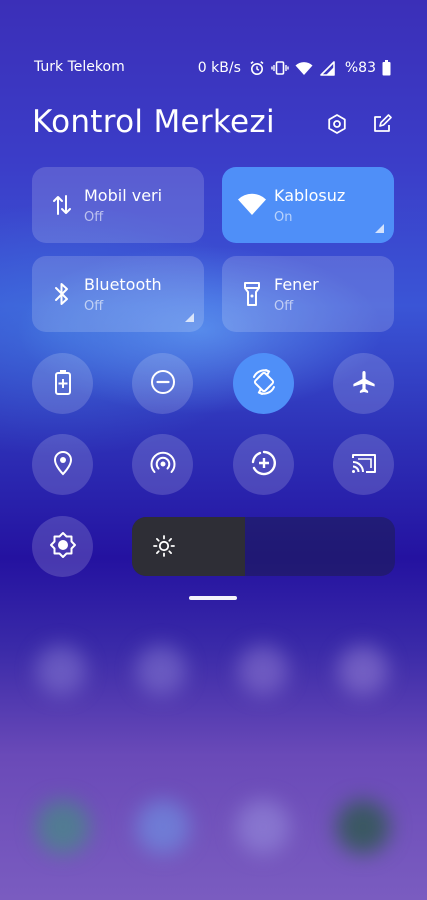 The width and height of the screenshot is (427, 900). I want to click on do-not-disturb-toggle, so click(162, 383).